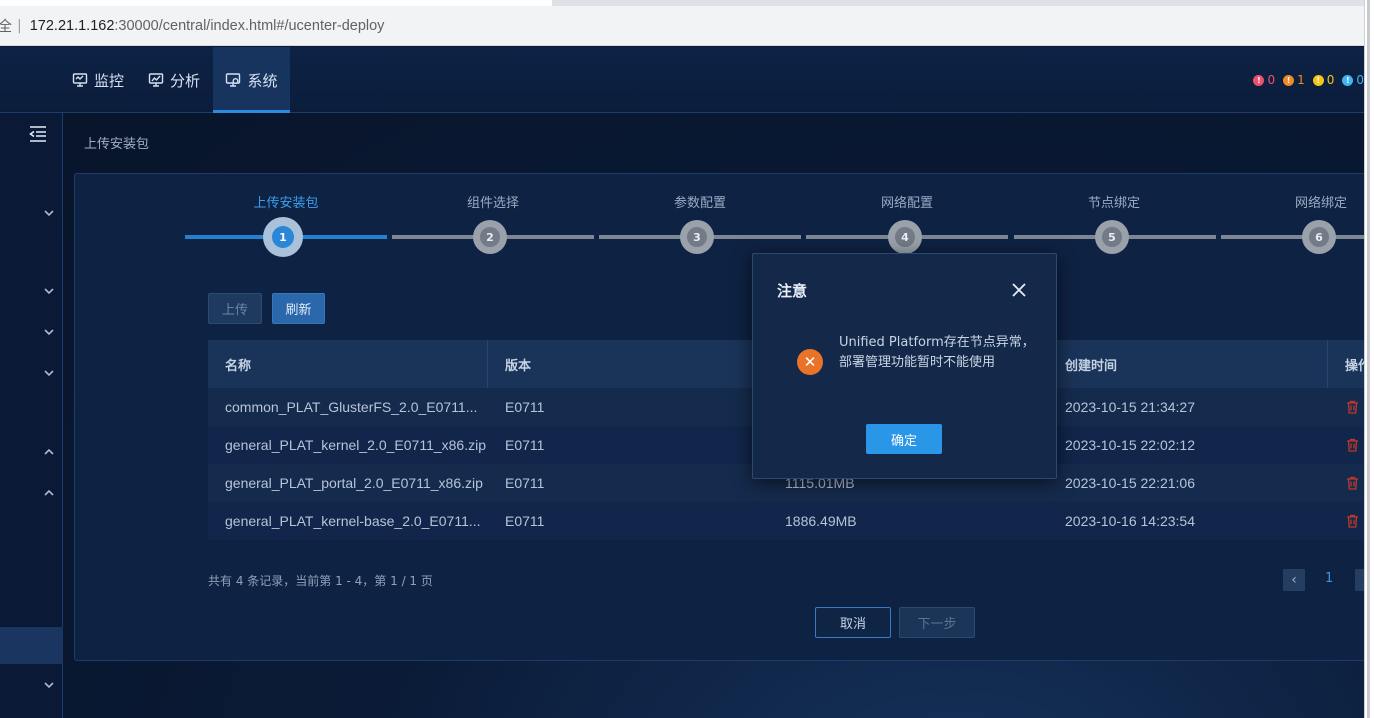  Describe the element at coordinates (354, 483) in the screenshot. I see `cell-name: general_PLAT_portal_2.0_E0711_x86.zip` at that location.